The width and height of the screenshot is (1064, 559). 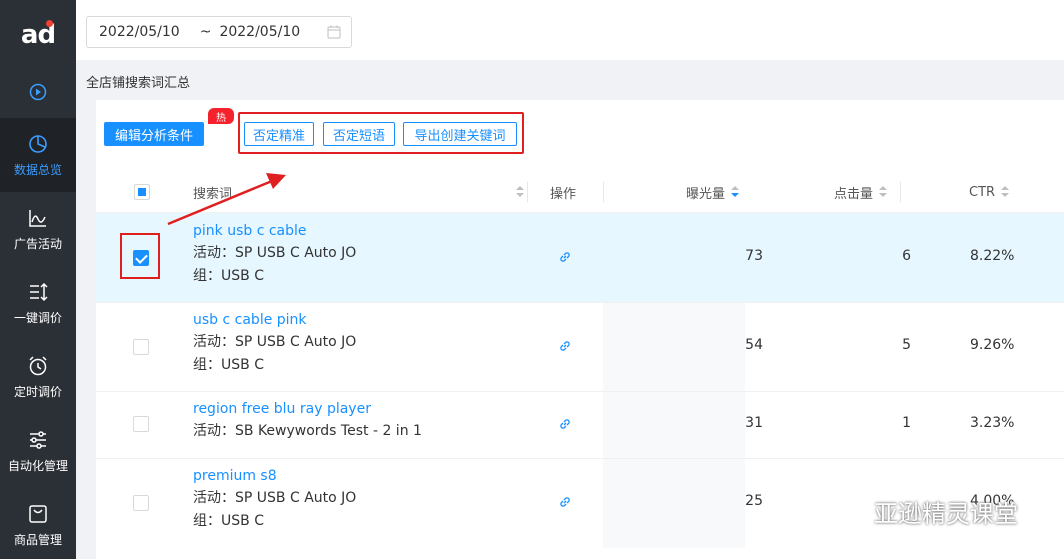 I want to click on sidebar-item-products: 商品管理, so click(x=38, y=523).